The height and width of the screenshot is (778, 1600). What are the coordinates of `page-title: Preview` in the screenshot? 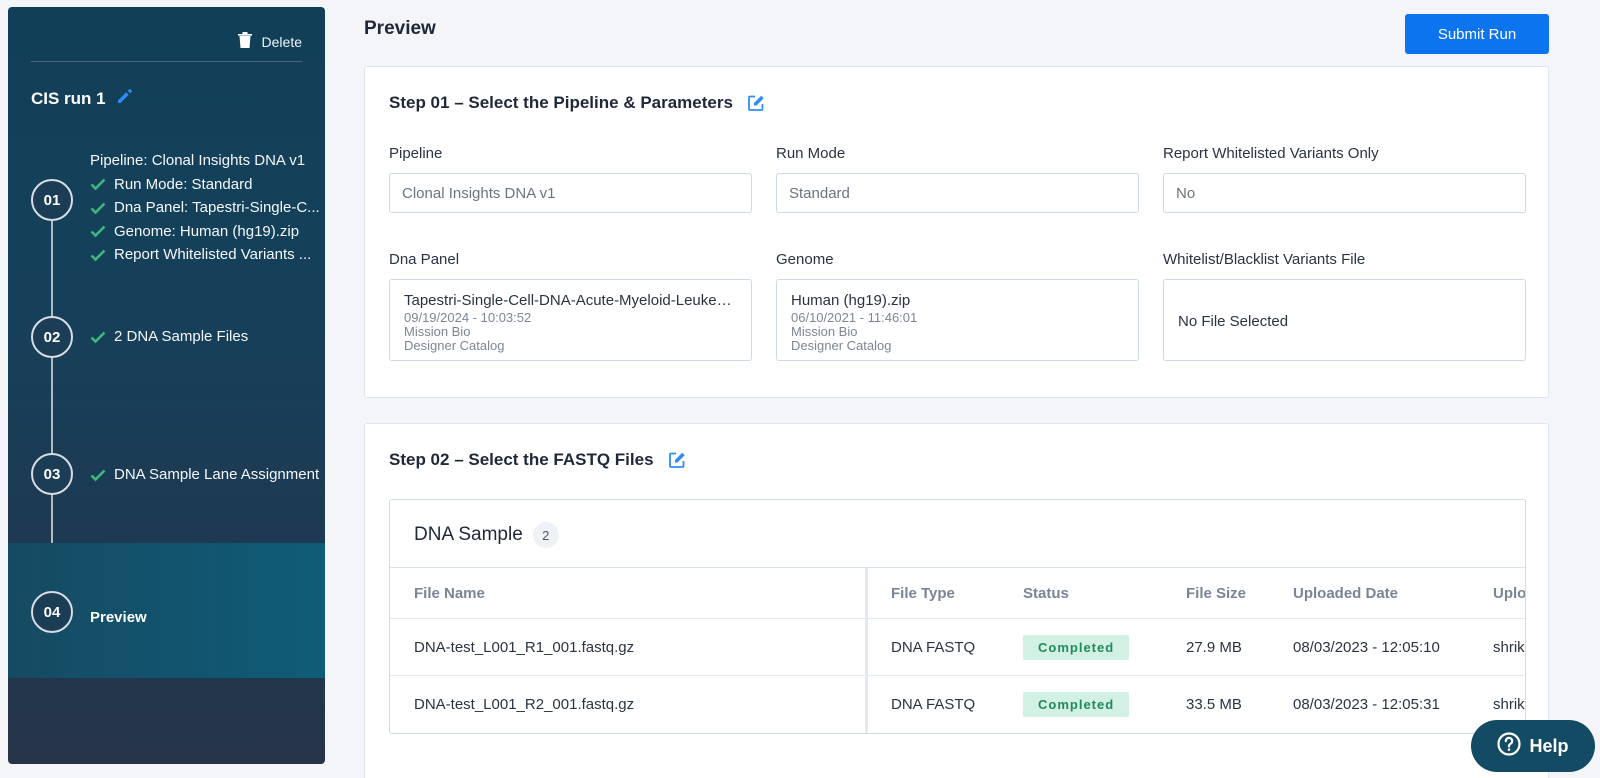 It's located at (400, 28).